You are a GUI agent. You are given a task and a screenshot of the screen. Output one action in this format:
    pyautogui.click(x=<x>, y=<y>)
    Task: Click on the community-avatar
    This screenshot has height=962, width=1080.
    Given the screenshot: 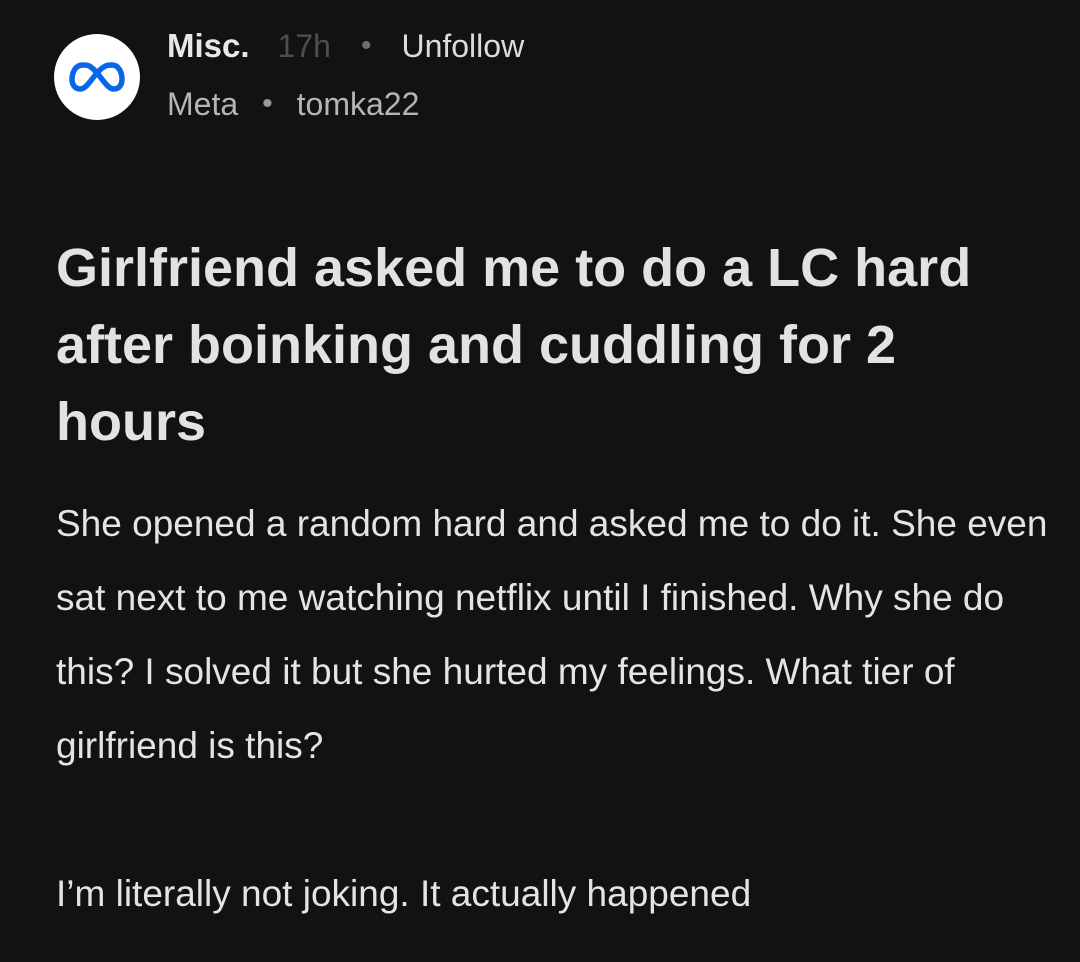 What is the action you would take?
    pyautogui.click(x=97, y=77)
    